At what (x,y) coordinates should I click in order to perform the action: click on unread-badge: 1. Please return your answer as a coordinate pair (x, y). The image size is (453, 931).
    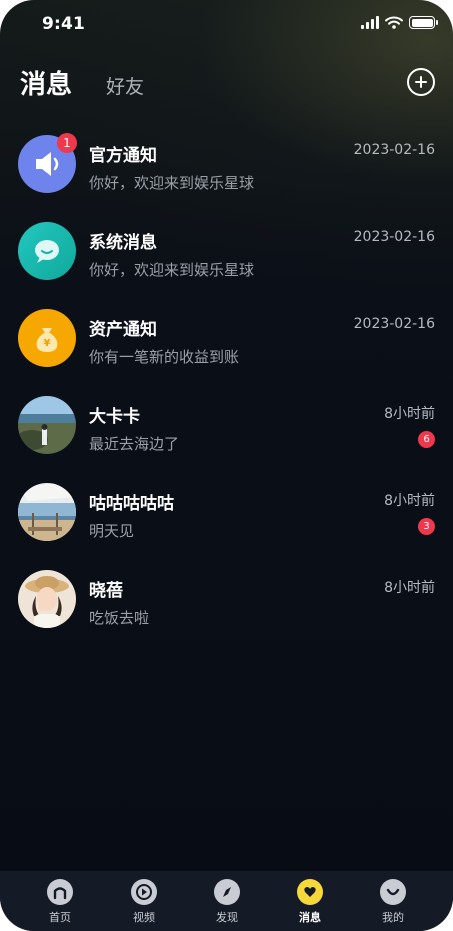
    Looking at the image, I should click on (67, 143).